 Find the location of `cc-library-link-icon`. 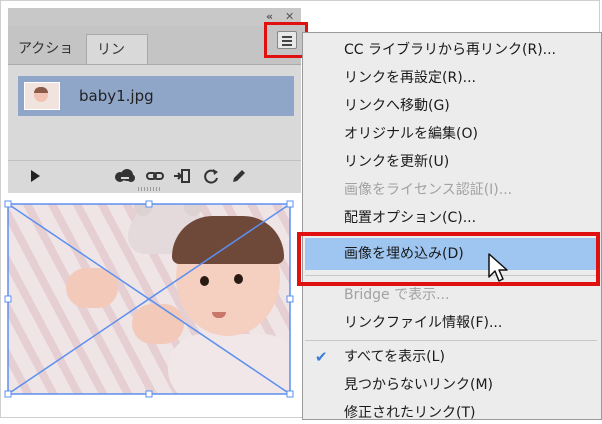

cc-library-link-icon is located at coordinates (124, 176).